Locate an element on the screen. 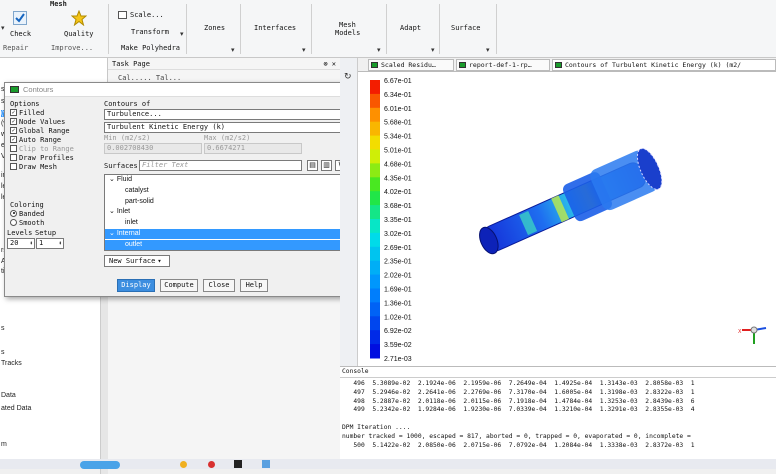 The height and width of the screenshot is (474, 776). max-label: Max (m2/s2) is located at coordinates (227, 138).